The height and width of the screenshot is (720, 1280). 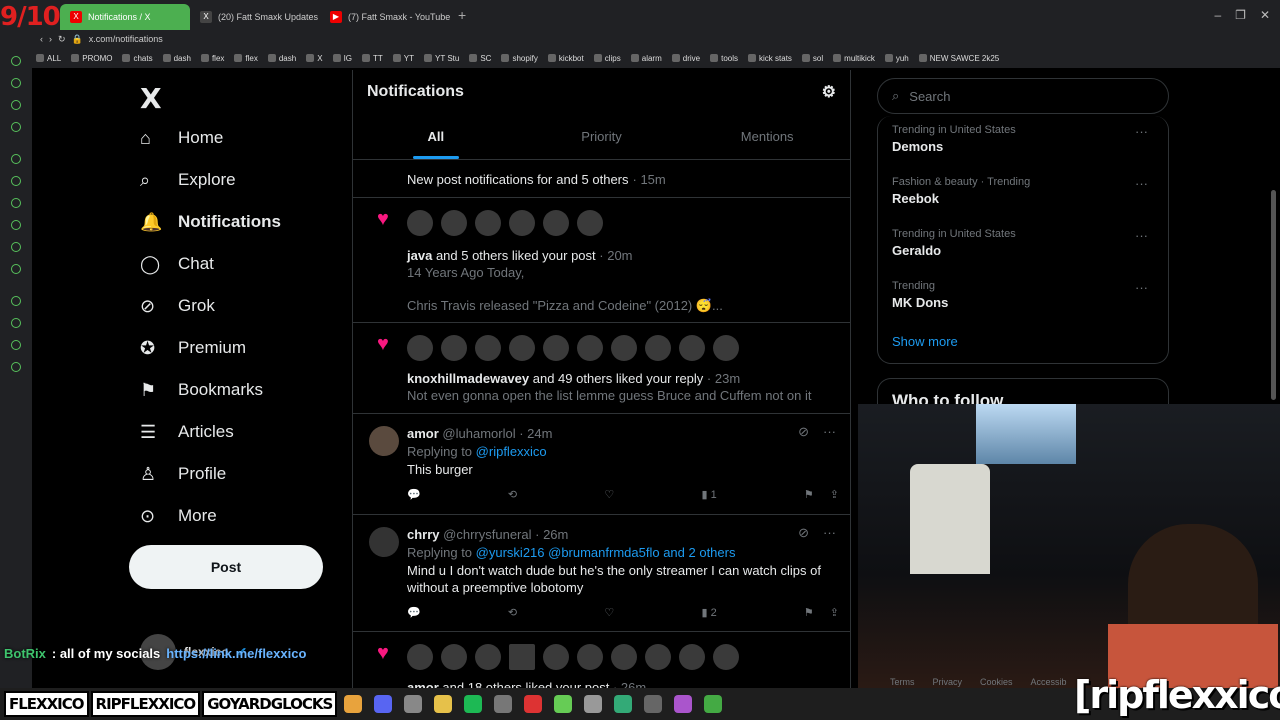 I want to click on footer-link: Accessib, so click(x=1049, y=682).